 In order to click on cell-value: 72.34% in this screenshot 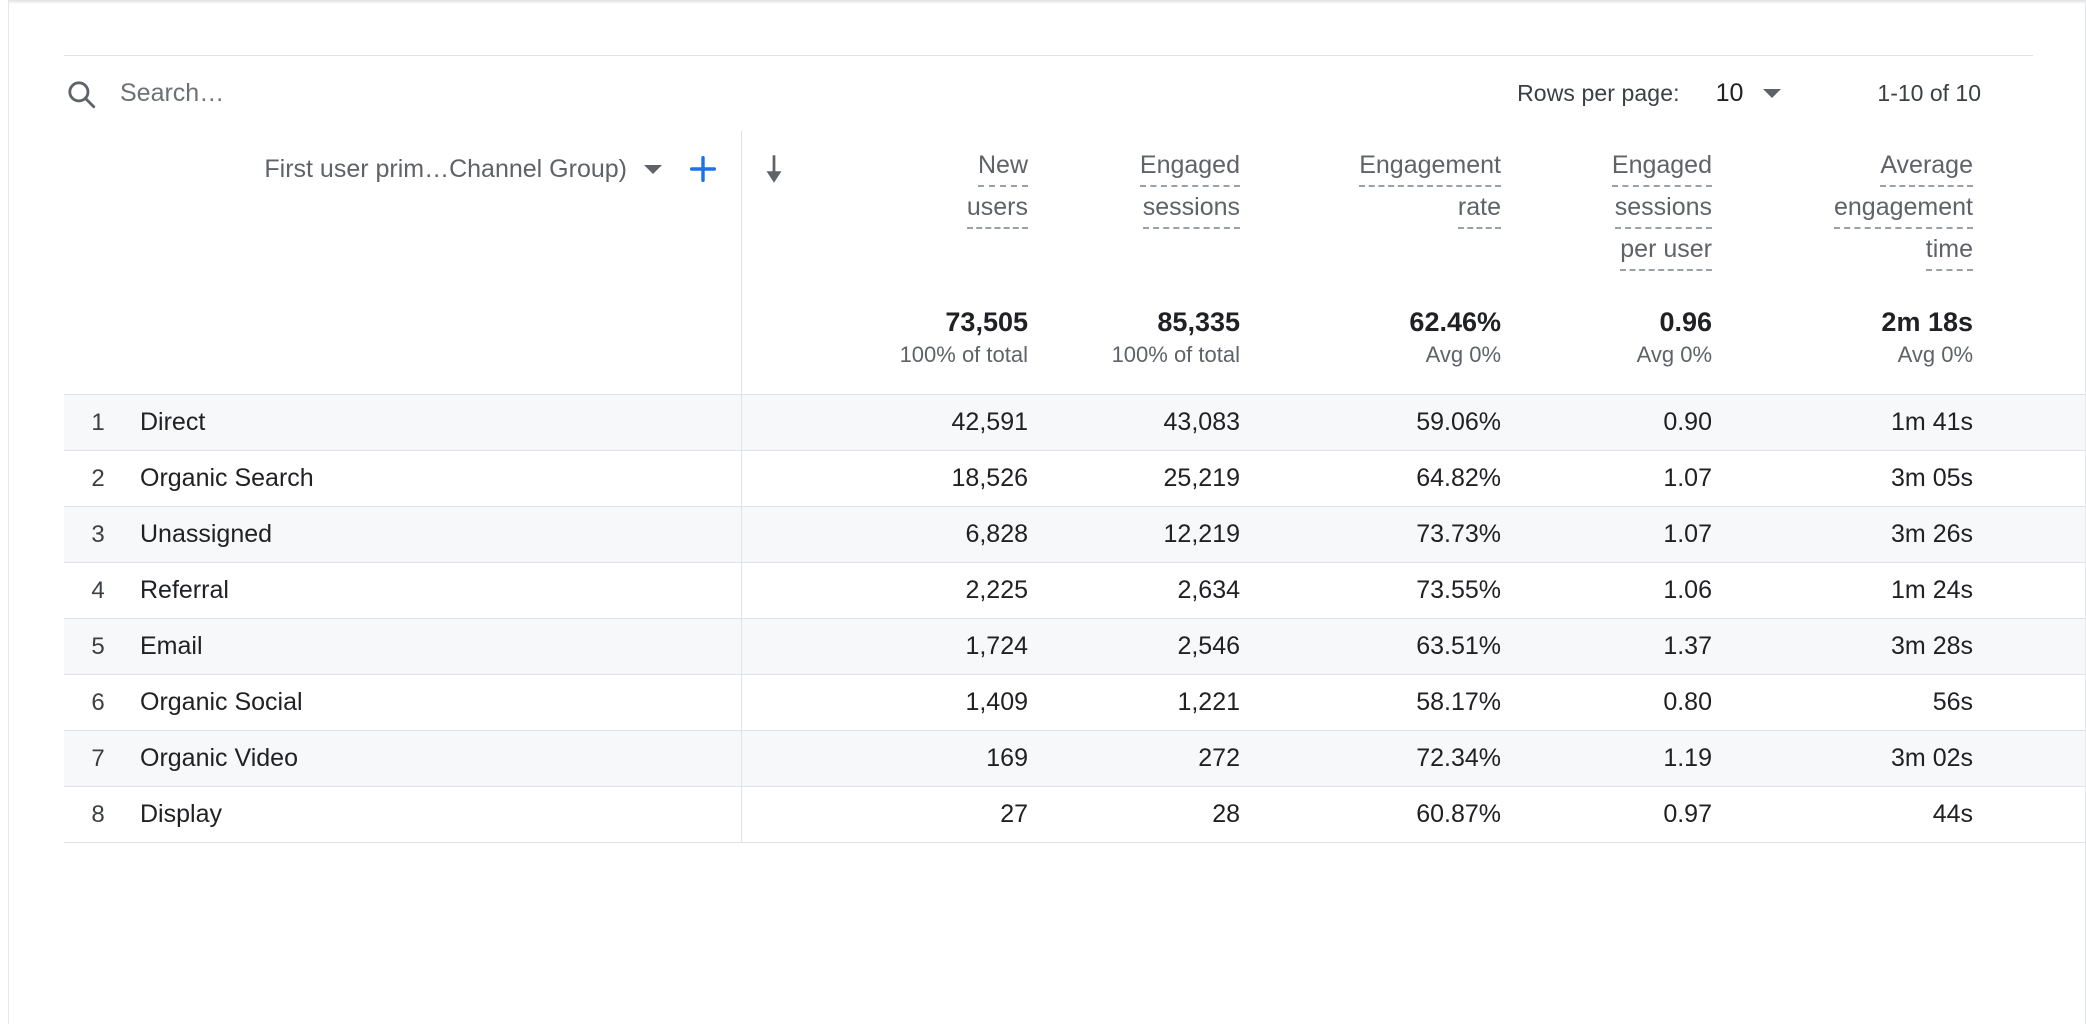, I will do `click(1458, 758)`.